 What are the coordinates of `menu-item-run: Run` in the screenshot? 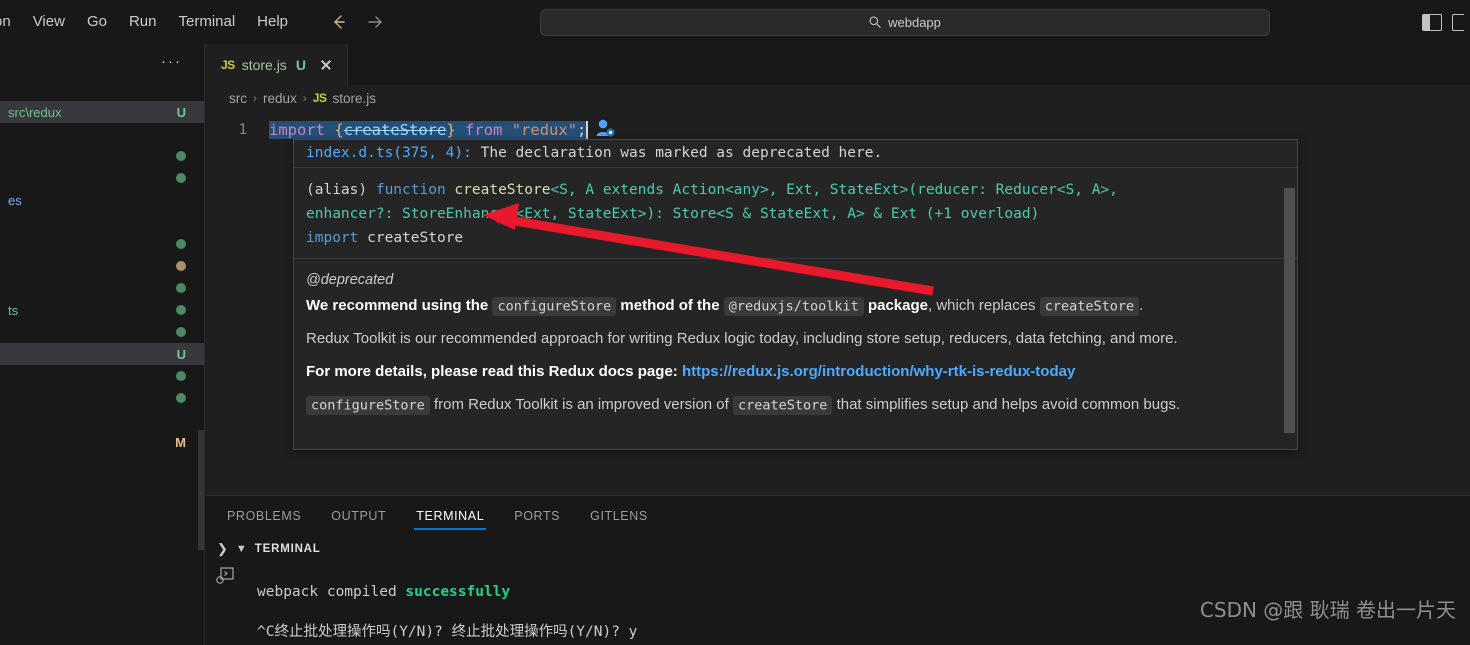 It's located at (143, 22).